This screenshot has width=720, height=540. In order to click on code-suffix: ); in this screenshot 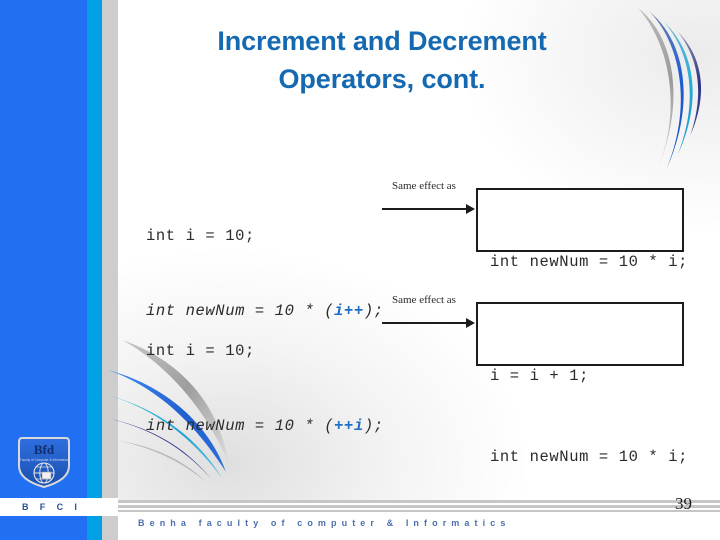, I will do `click(373, 426)`.